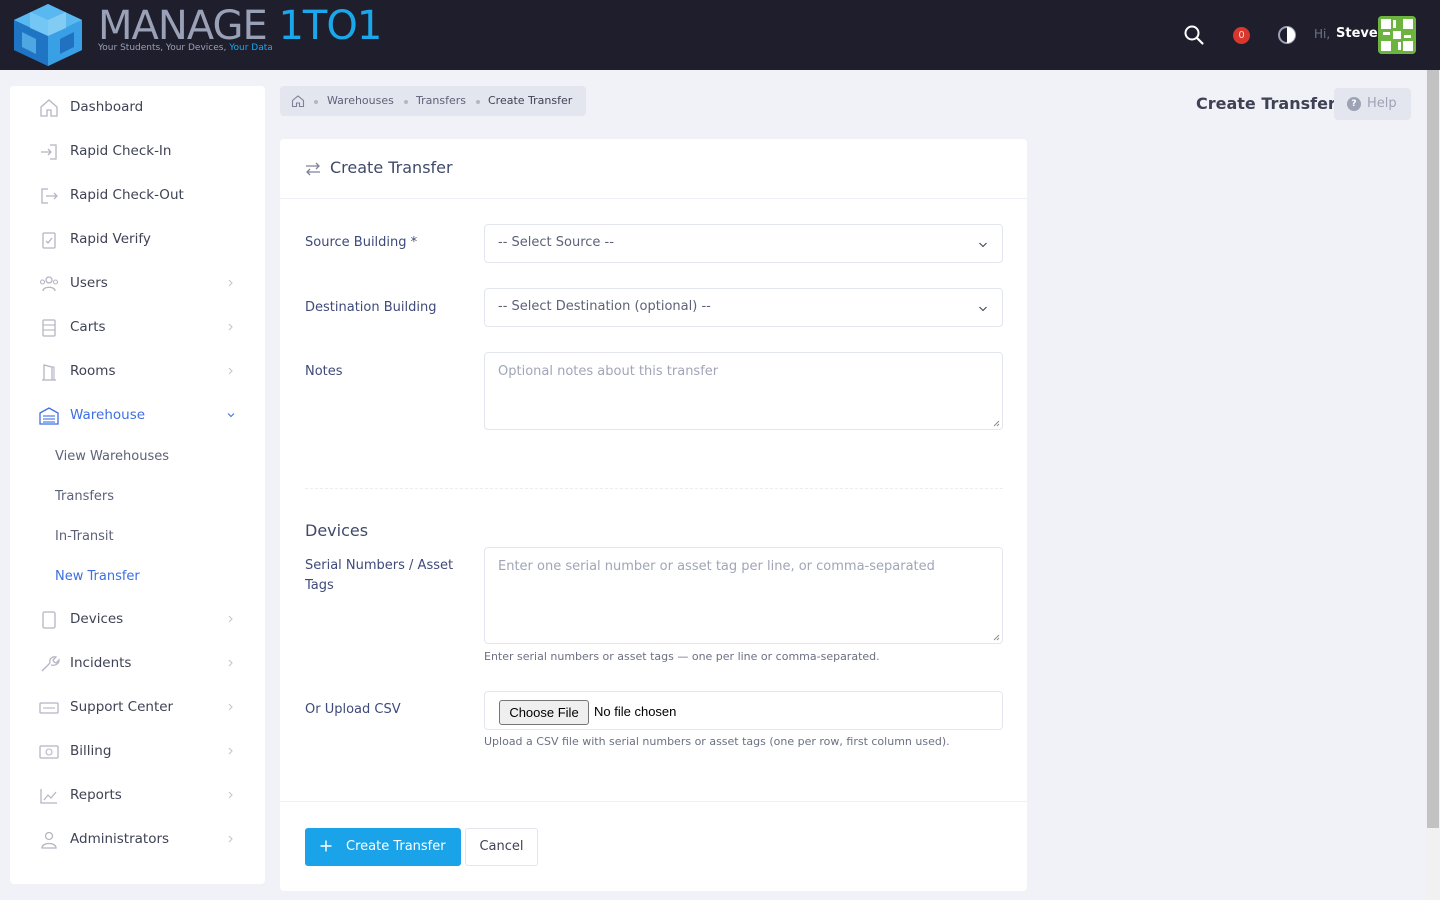  I want to click on notes-placeholder: Optional notes about this transfer, so click(608, 371).